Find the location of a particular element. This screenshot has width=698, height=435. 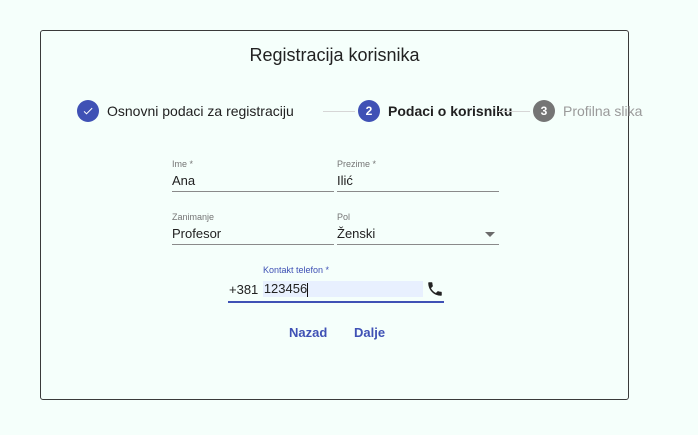

step-basic-info: Osnovni podaci za registraciju is located at coordinates (185, 111).